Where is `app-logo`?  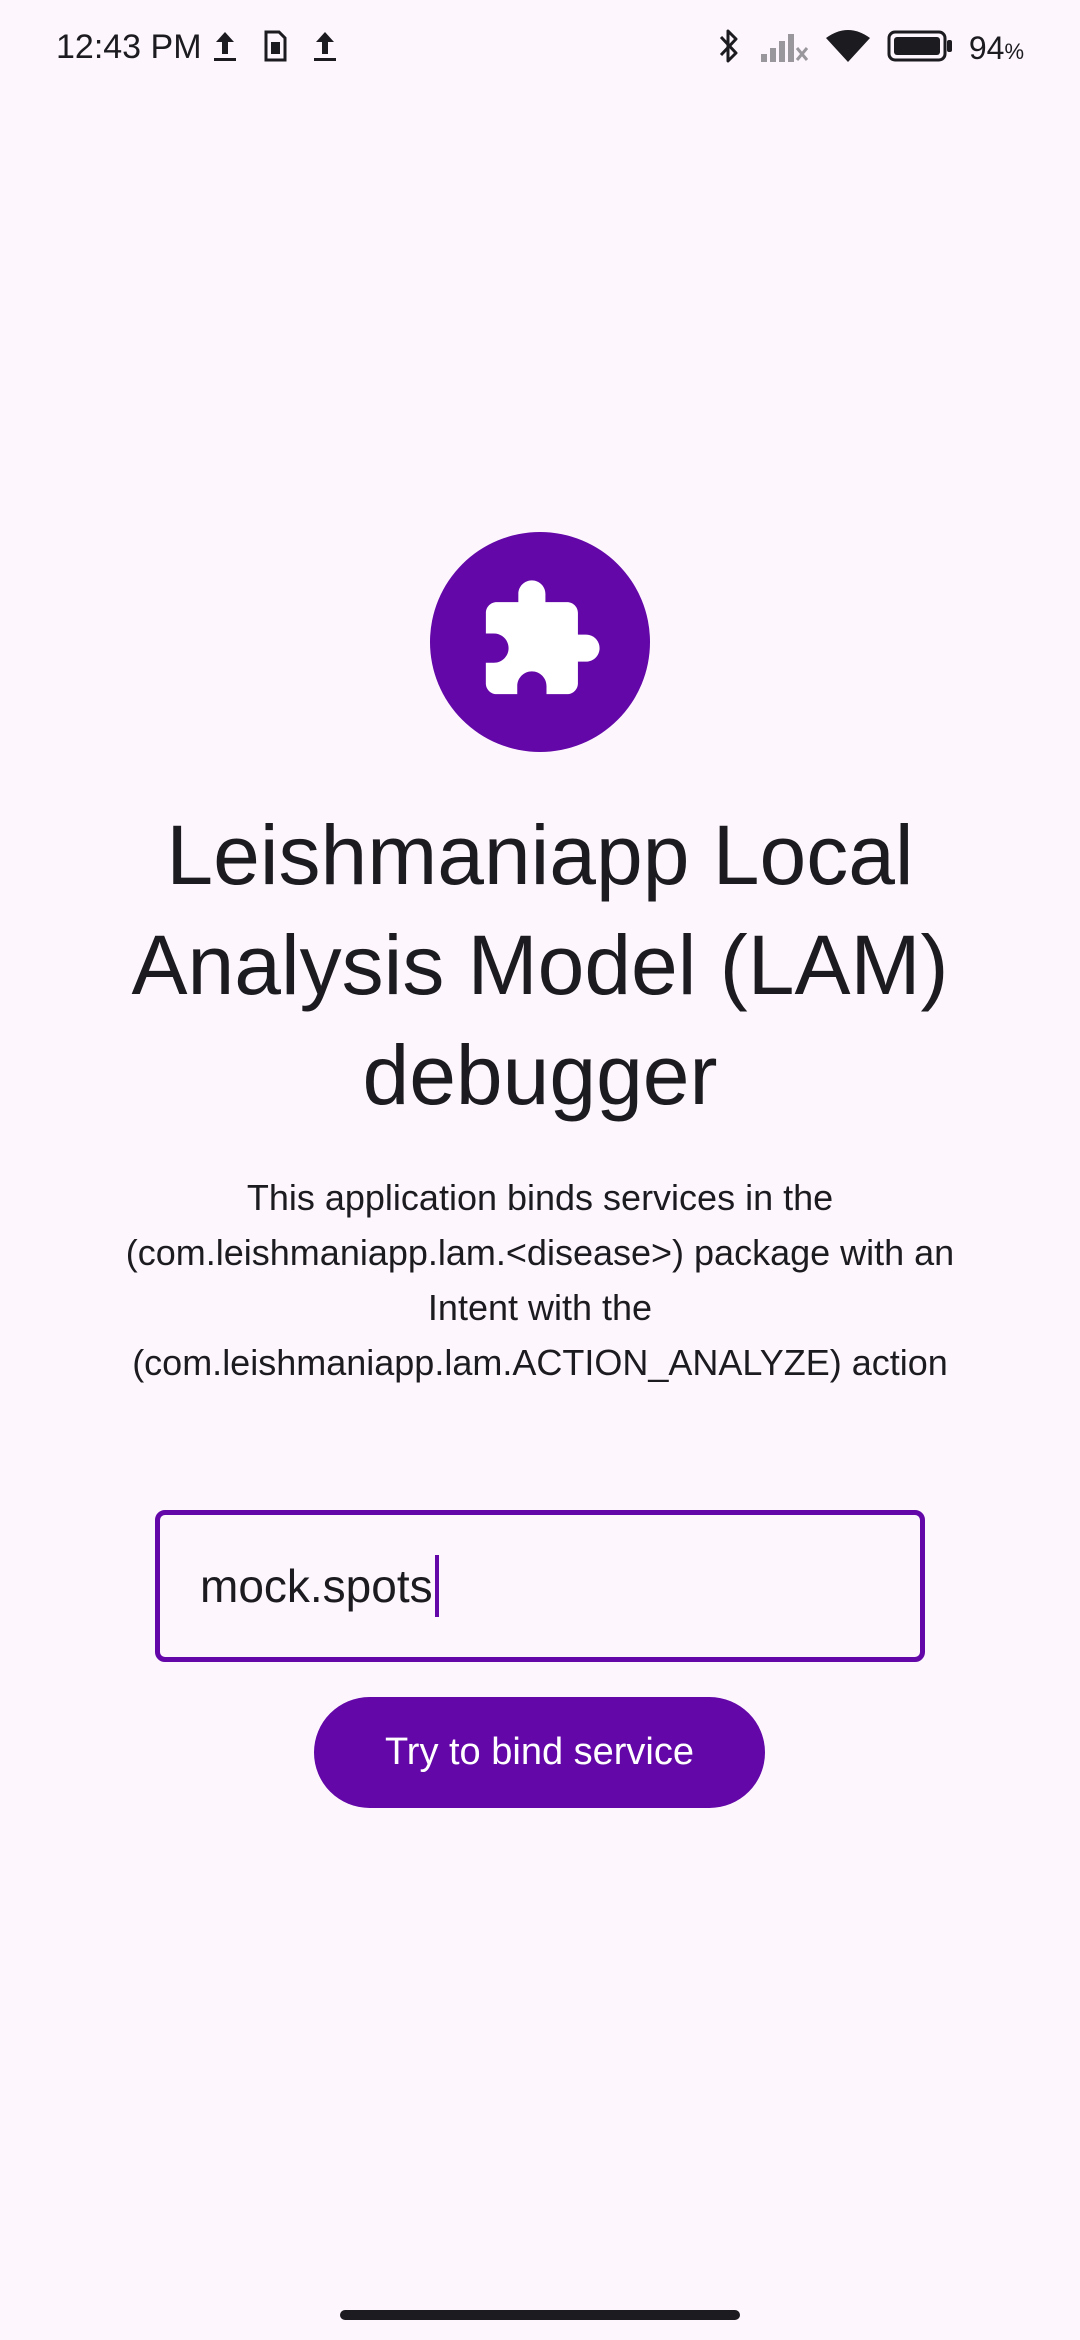 app-logo is located at coordinates (540, 642).